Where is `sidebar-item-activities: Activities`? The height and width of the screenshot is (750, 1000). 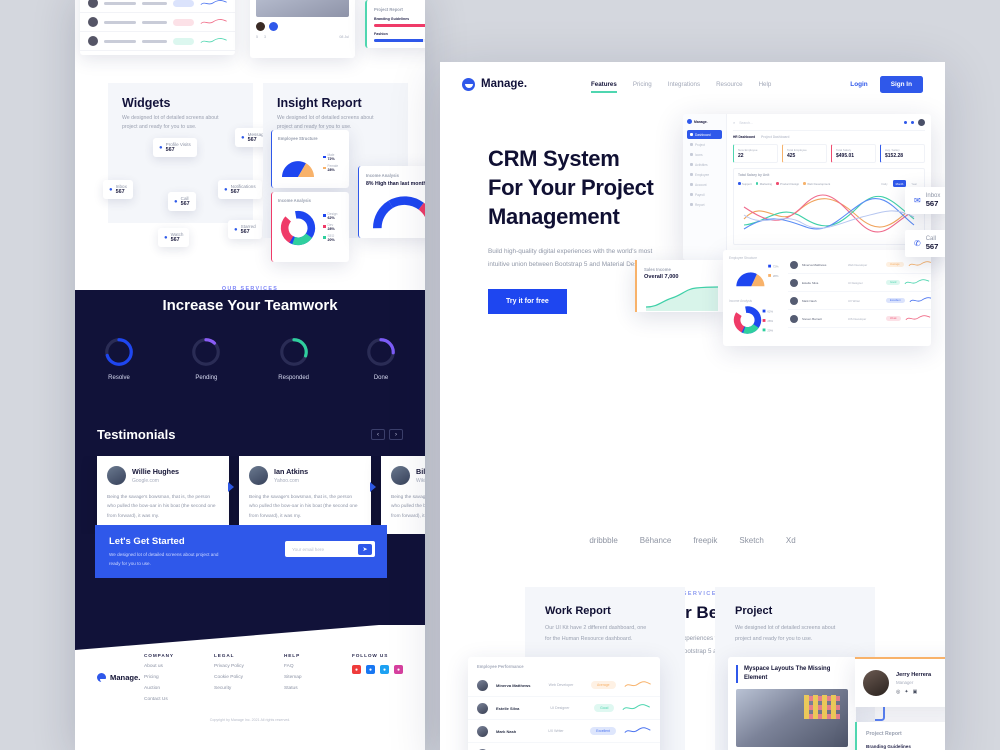 sidebar-item-activities: Activities is located at coordinates (704, 164).